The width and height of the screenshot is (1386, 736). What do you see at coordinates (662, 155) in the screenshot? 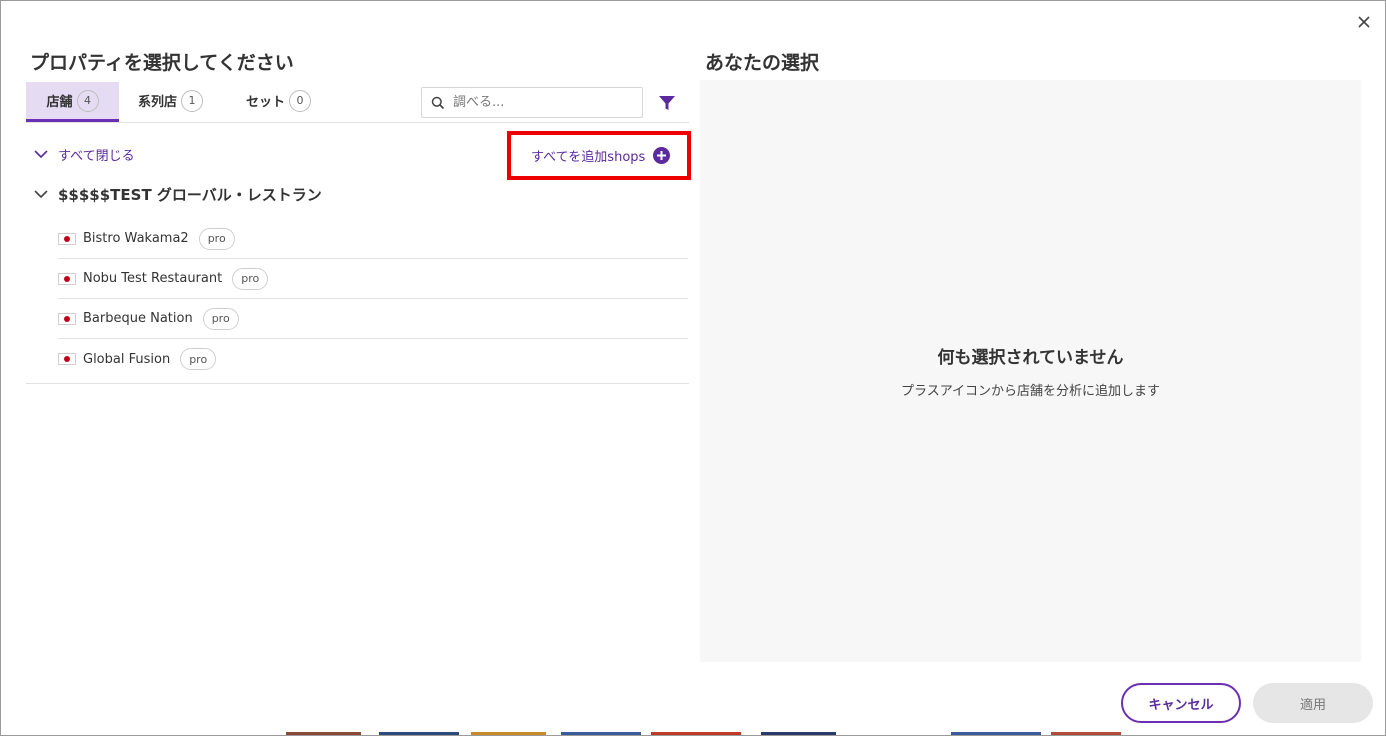
I see `plus-circle-icon` at bounding box center [662, 155].